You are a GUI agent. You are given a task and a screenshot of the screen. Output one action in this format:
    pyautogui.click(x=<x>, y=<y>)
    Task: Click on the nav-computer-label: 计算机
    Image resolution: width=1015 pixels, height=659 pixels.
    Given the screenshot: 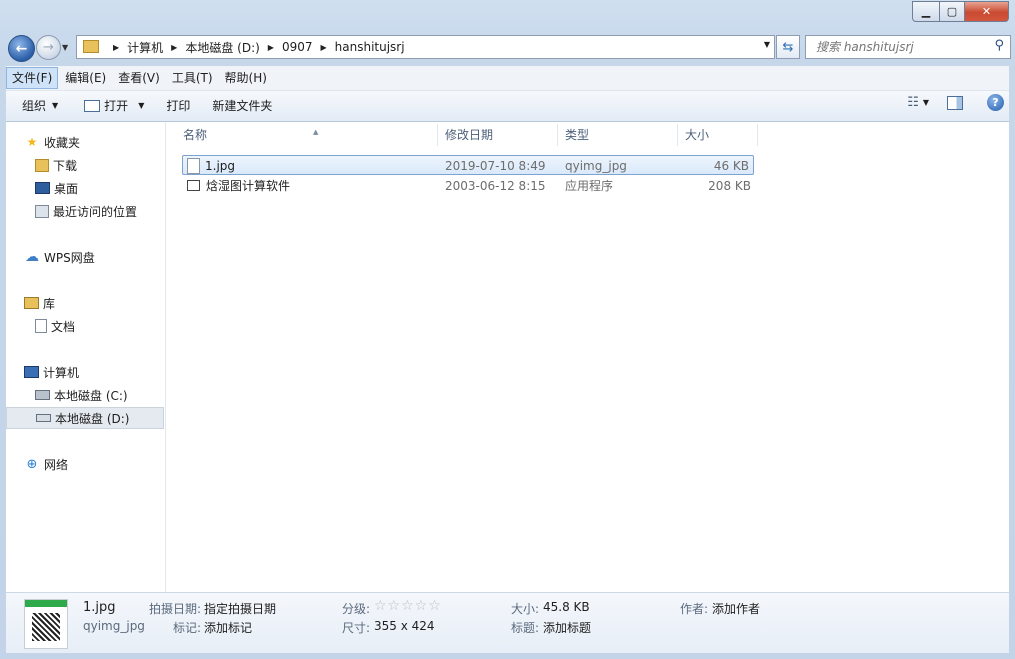 What is the action you would take?
    pyautogui.click(x=61, y=372)
    